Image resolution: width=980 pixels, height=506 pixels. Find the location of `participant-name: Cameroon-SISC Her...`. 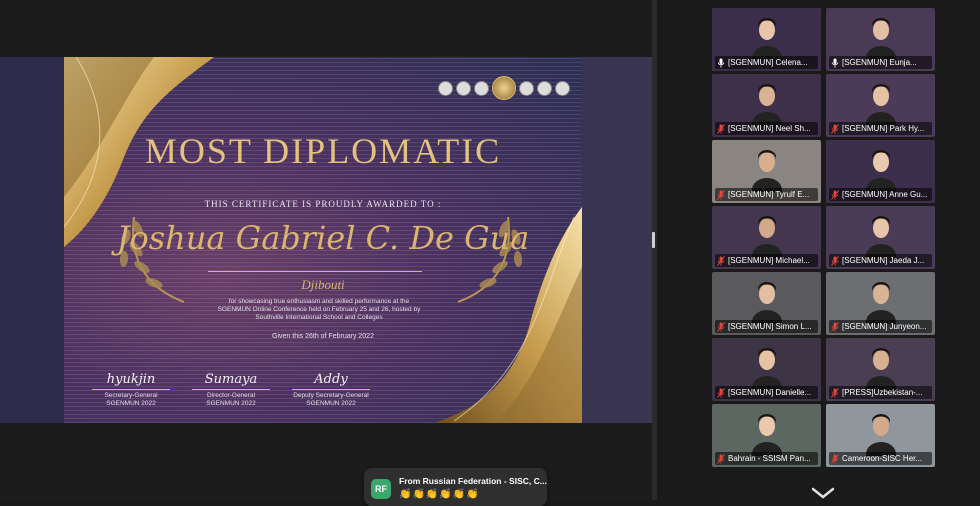

participant-name: Cameroon-SISC Her... is located at coordinates (882, 458).